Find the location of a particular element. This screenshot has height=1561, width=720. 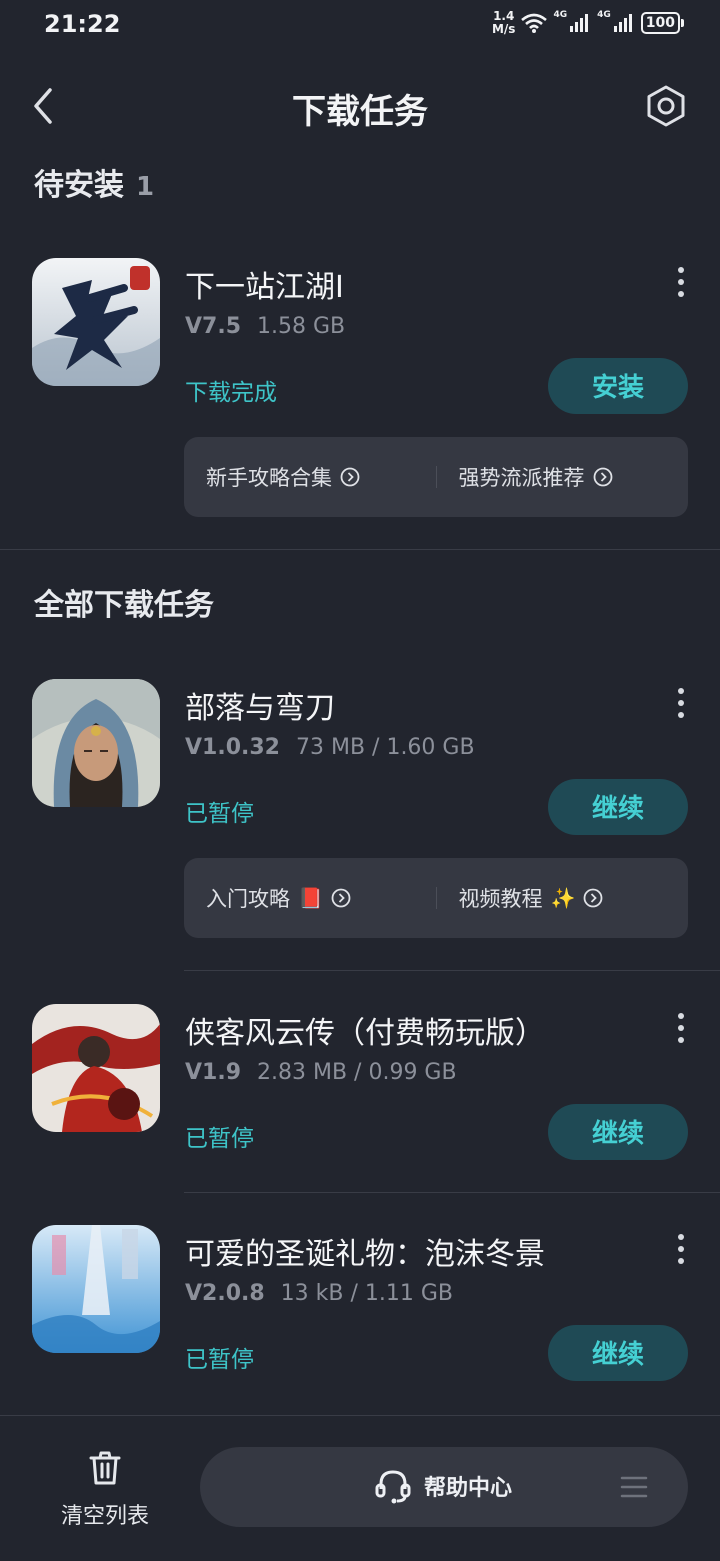

status-icons: 1.4 M/s 4G 4G 100 is located at coordinates (588, 23).